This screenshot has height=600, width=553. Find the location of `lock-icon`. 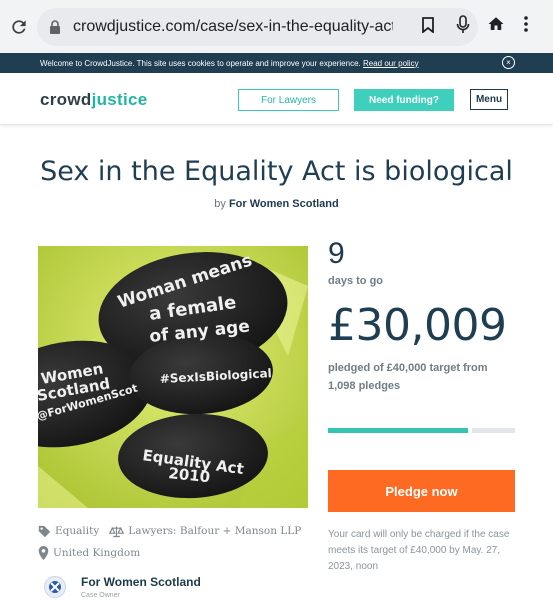

lock-icon is located at coordinates (56, 27).